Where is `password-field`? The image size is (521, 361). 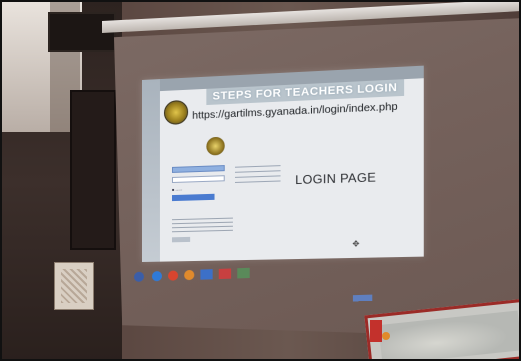
password-field is located at coordinates (198, 179).